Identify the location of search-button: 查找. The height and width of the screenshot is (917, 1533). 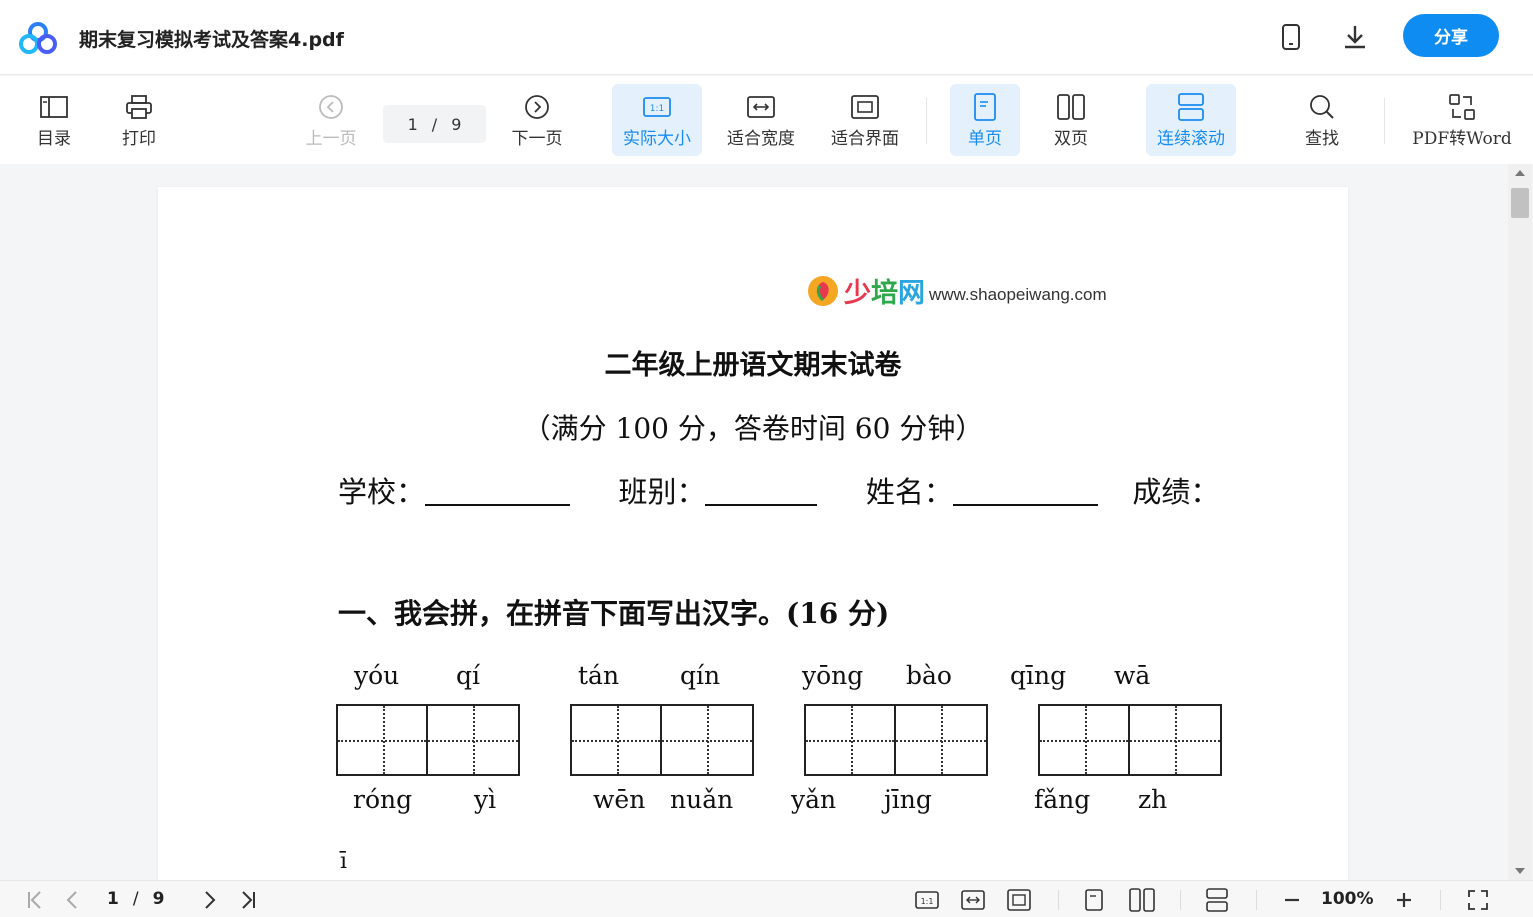
(1322, 120).